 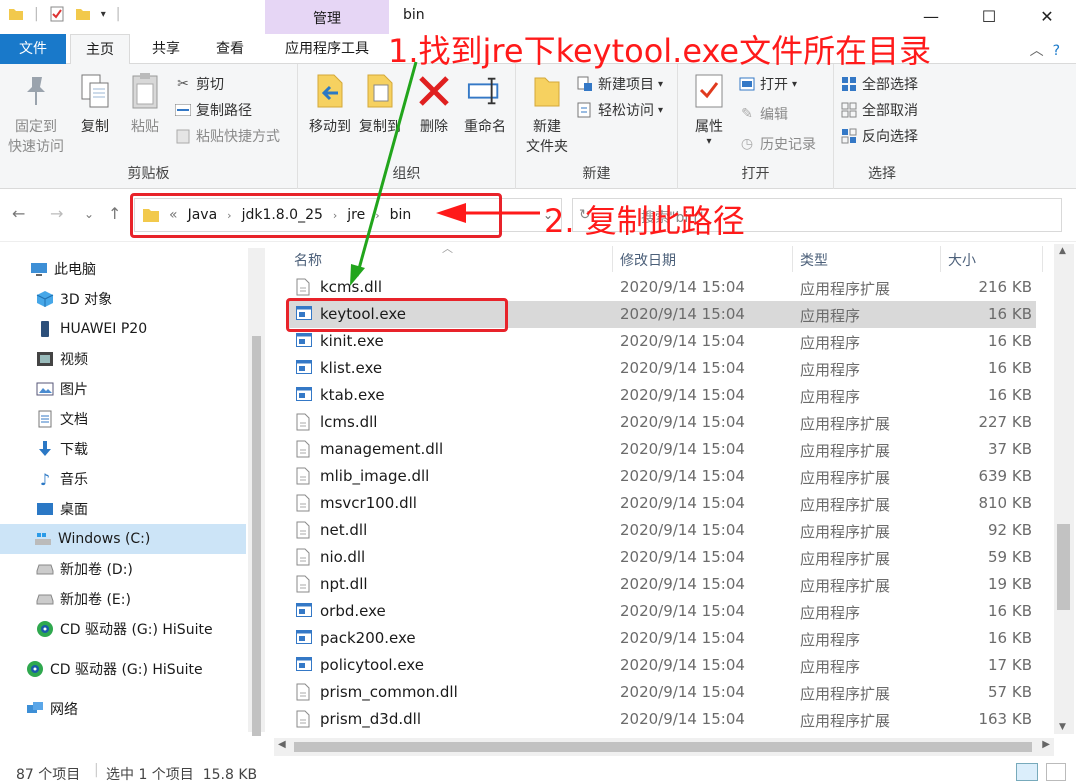 I want to click on ribbon-help-controls: ︿ ?, so click(x=1045, y=50).